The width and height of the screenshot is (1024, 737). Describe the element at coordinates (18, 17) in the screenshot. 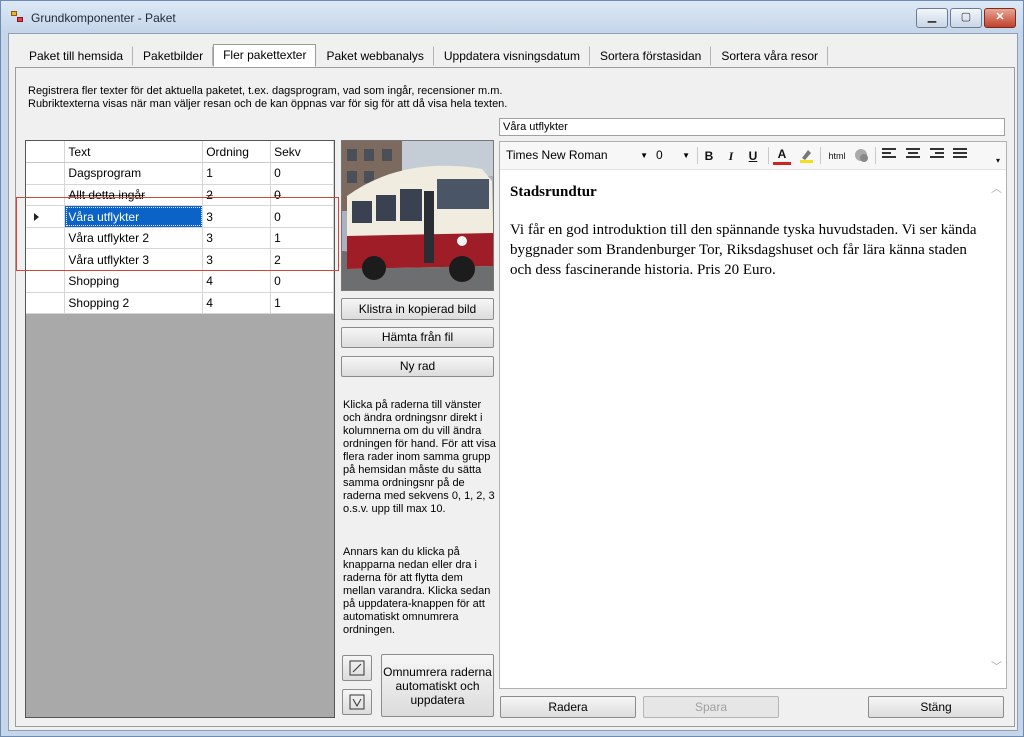

I see `app-icon` at that location.